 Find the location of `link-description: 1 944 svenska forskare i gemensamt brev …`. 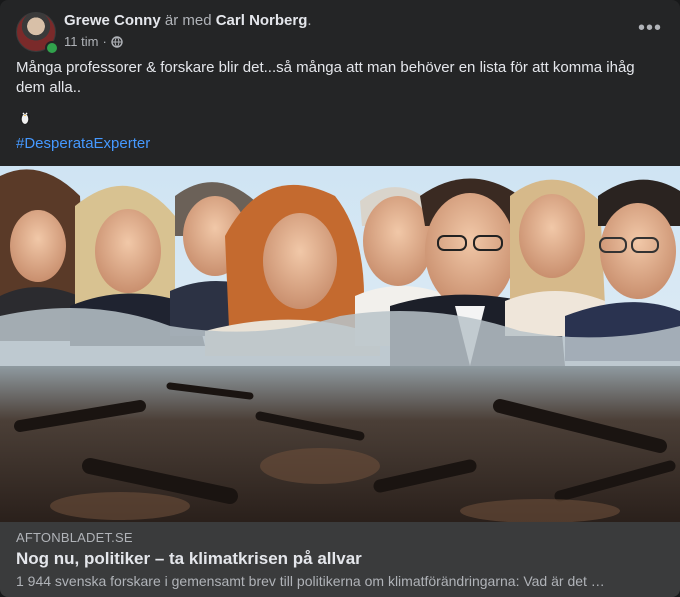

link-description: 1 944 svenska forskare i gemensamt brev … is located at coordinates (310, 581).